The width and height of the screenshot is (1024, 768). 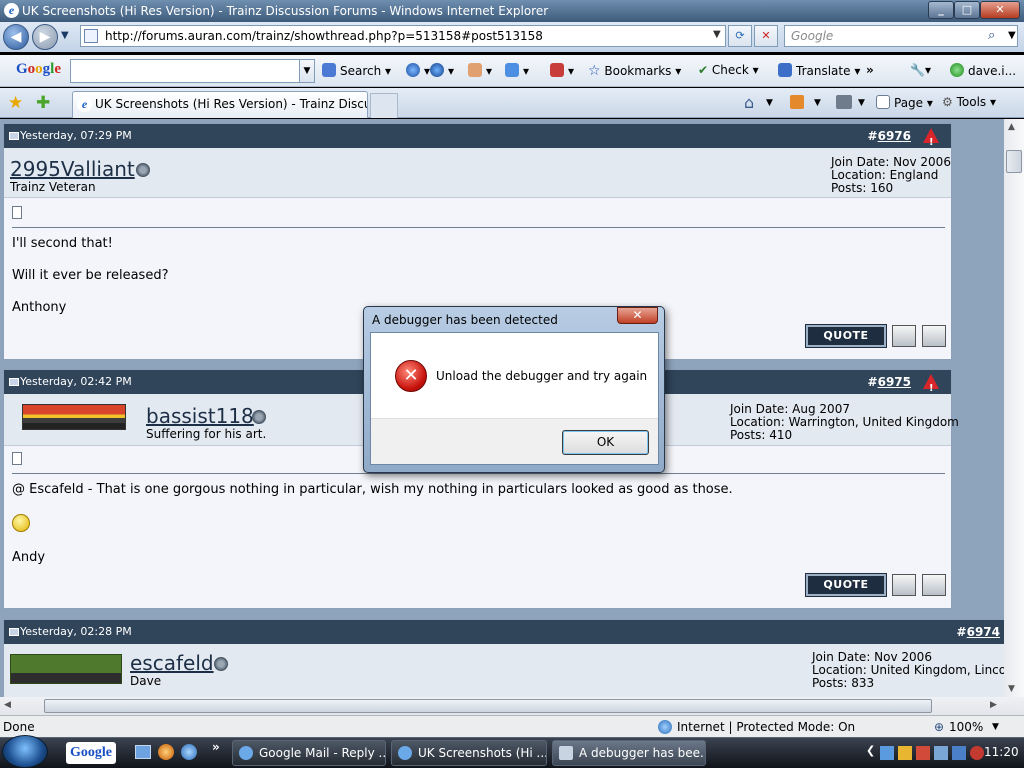 What do you see at coordinates (769, 103) in the screenshot?
I see `home-chevron-icon: ▼` at bounding box center [769, 103].